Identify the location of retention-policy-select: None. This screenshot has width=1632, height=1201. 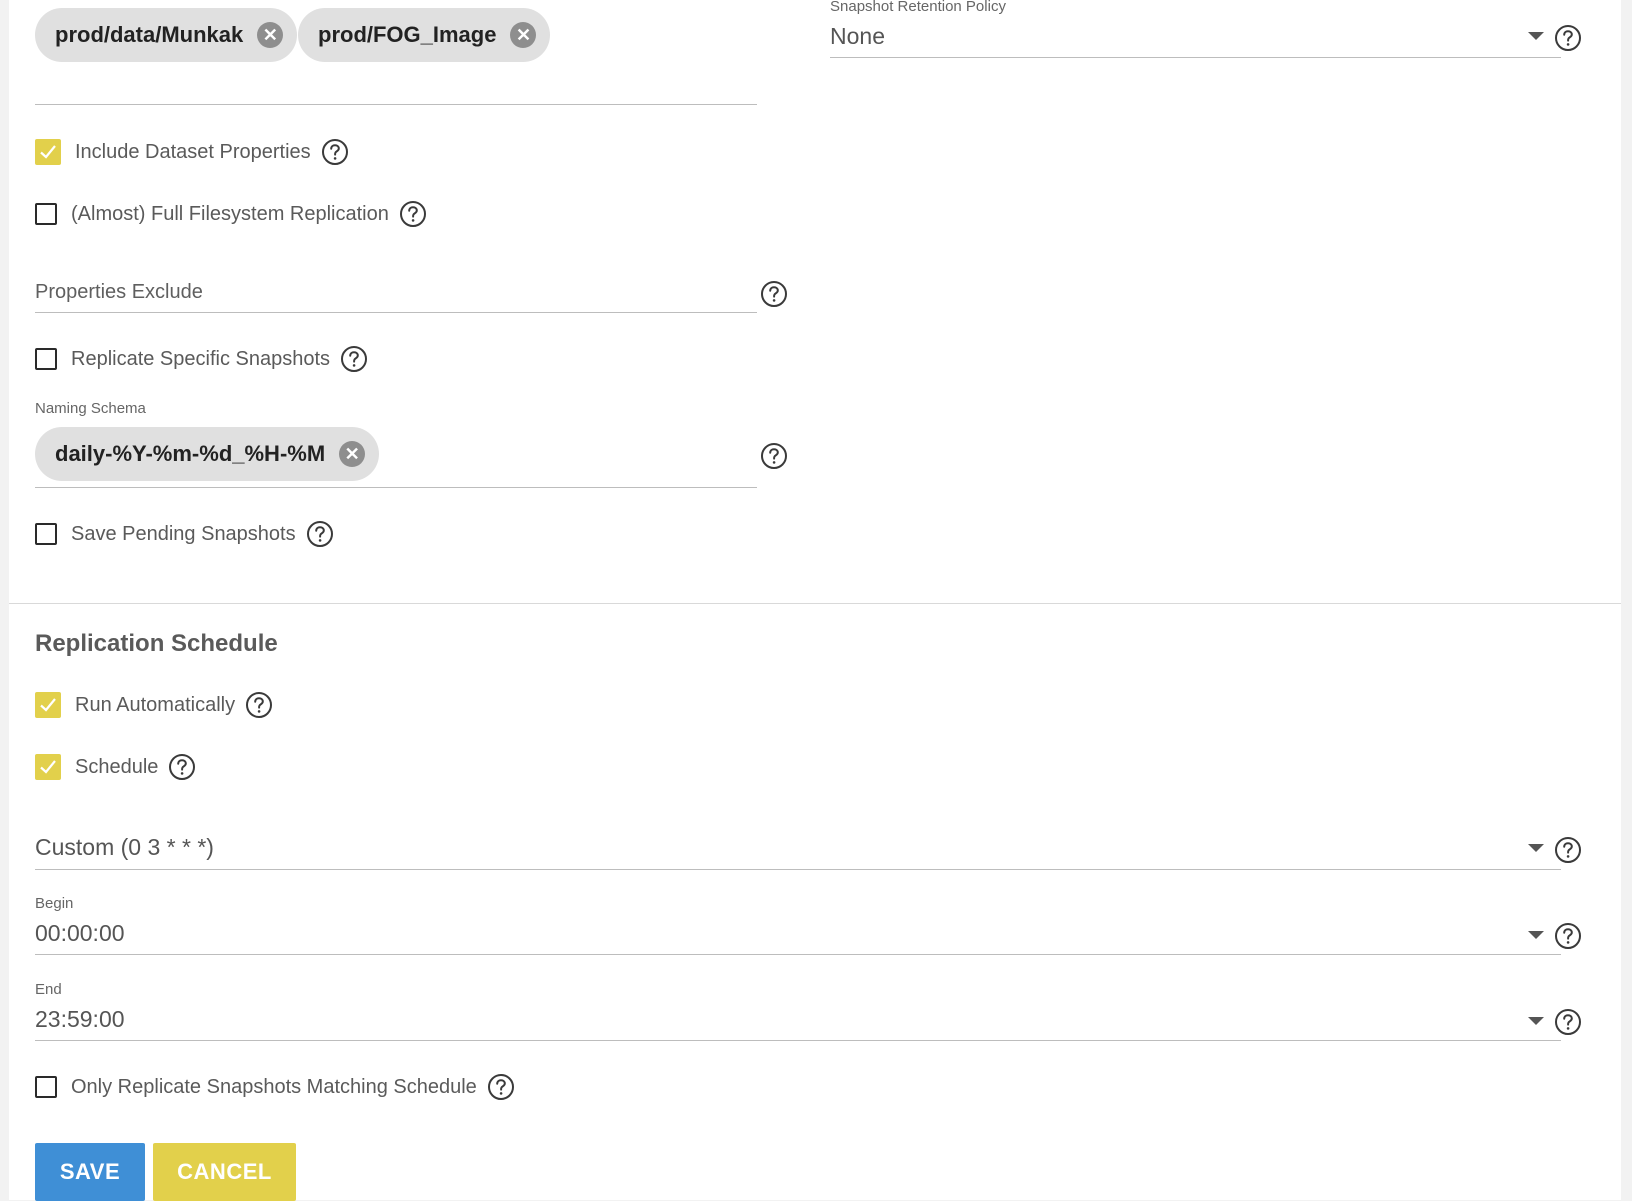
(857, 36).